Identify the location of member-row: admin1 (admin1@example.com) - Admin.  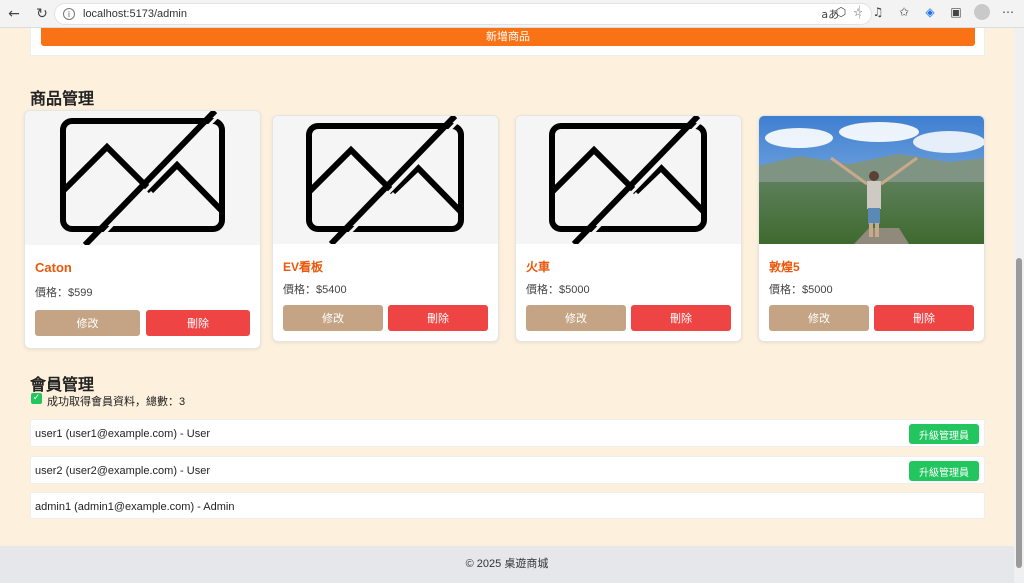
(507, 505).